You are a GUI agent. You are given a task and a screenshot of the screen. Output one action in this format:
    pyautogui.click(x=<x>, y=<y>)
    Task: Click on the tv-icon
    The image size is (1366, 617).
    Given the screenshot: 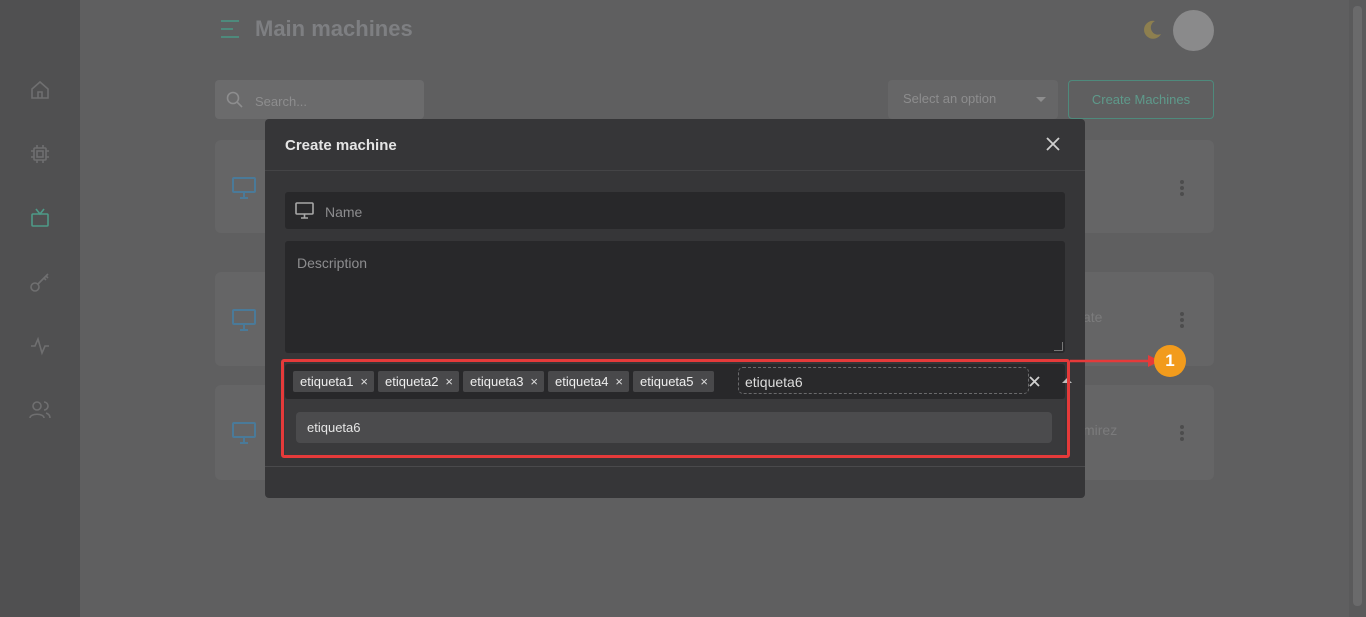 What is the action you would take?
    pyautogui.click(x=40, y=218)
    